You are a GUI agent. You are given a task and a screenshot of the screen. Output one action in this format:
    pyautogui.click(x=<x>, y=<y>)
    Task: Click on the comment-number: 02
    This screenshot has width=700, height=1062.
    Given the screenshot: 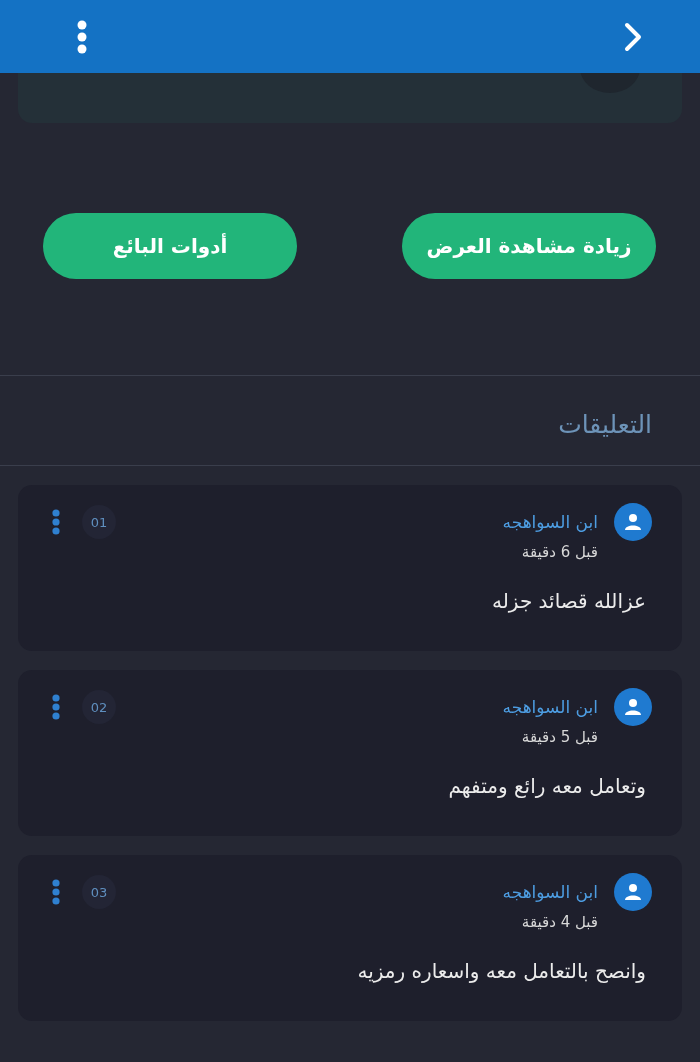 What is the action you would take?
    pyautogui.click(x=99, y=707)
    